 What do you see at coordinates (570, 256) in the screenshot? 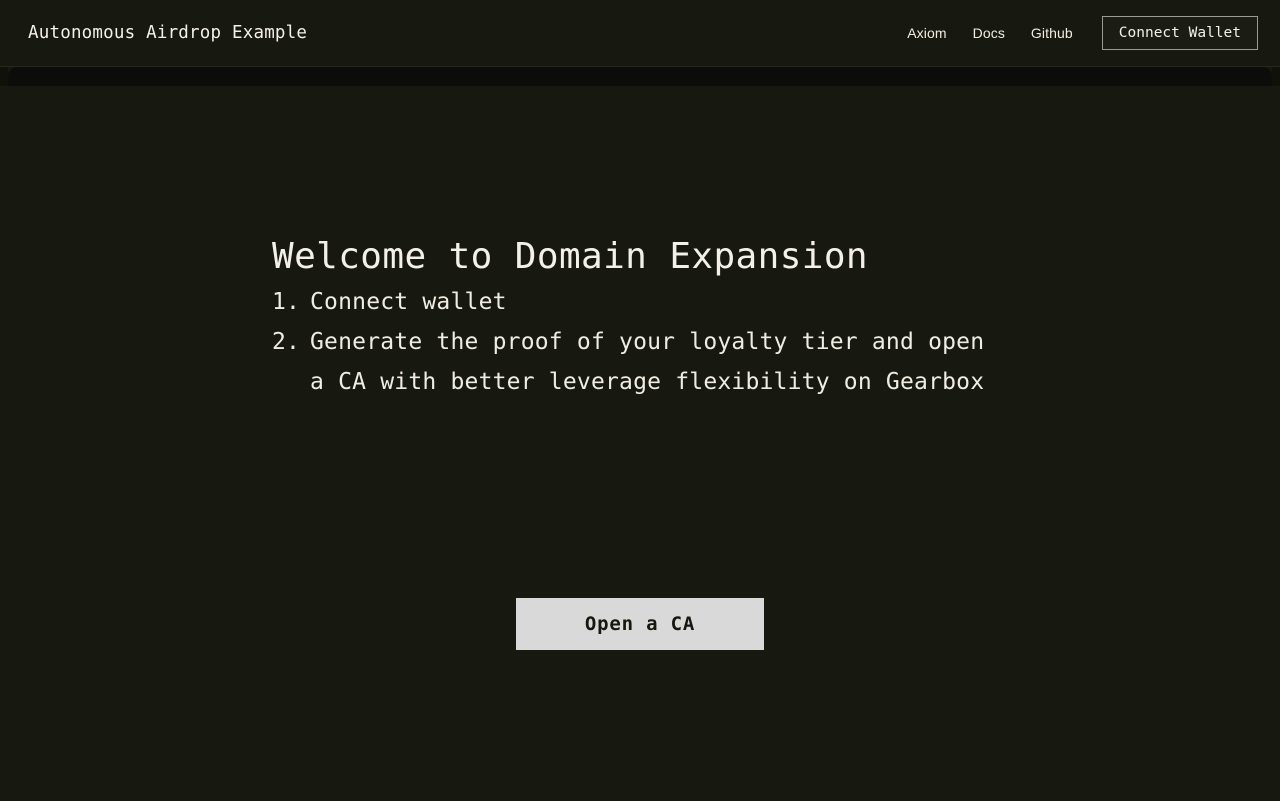
I see `page-title: Welcome to Domain Expansion` at bounding box center [570, 256].